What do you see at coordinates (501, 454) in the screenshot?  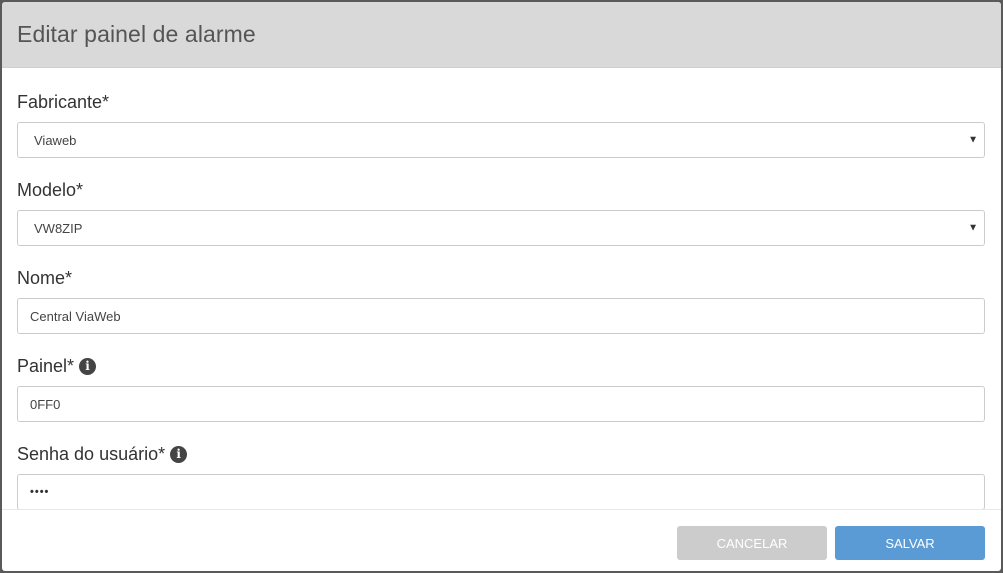 I see `senha-label-row: Senha do usuário* i` at bounding box center [501, 454].